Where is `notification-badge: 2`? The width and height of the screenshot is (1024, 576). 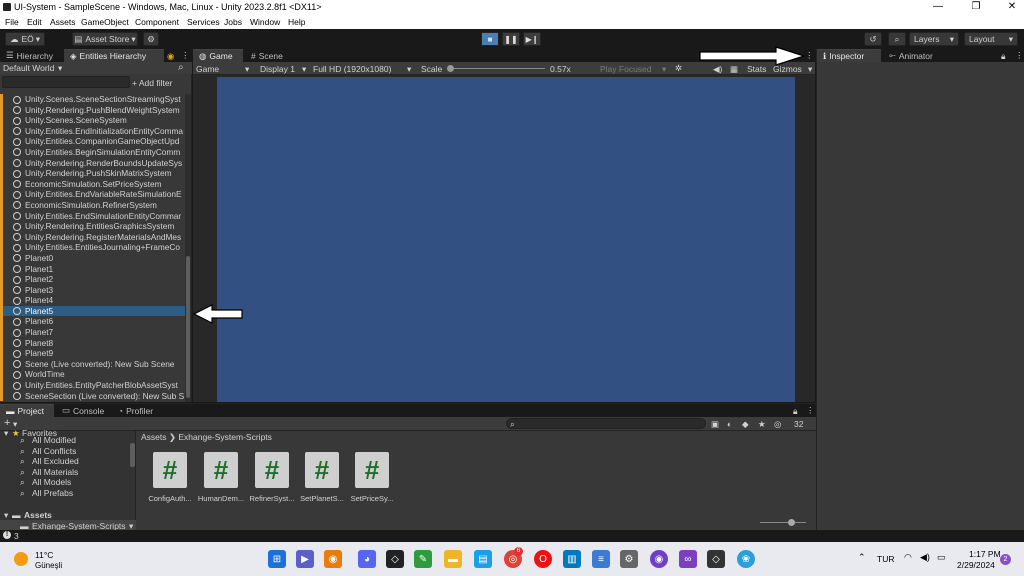 notification-badge: 2 is located at coordinates (1005, 559).